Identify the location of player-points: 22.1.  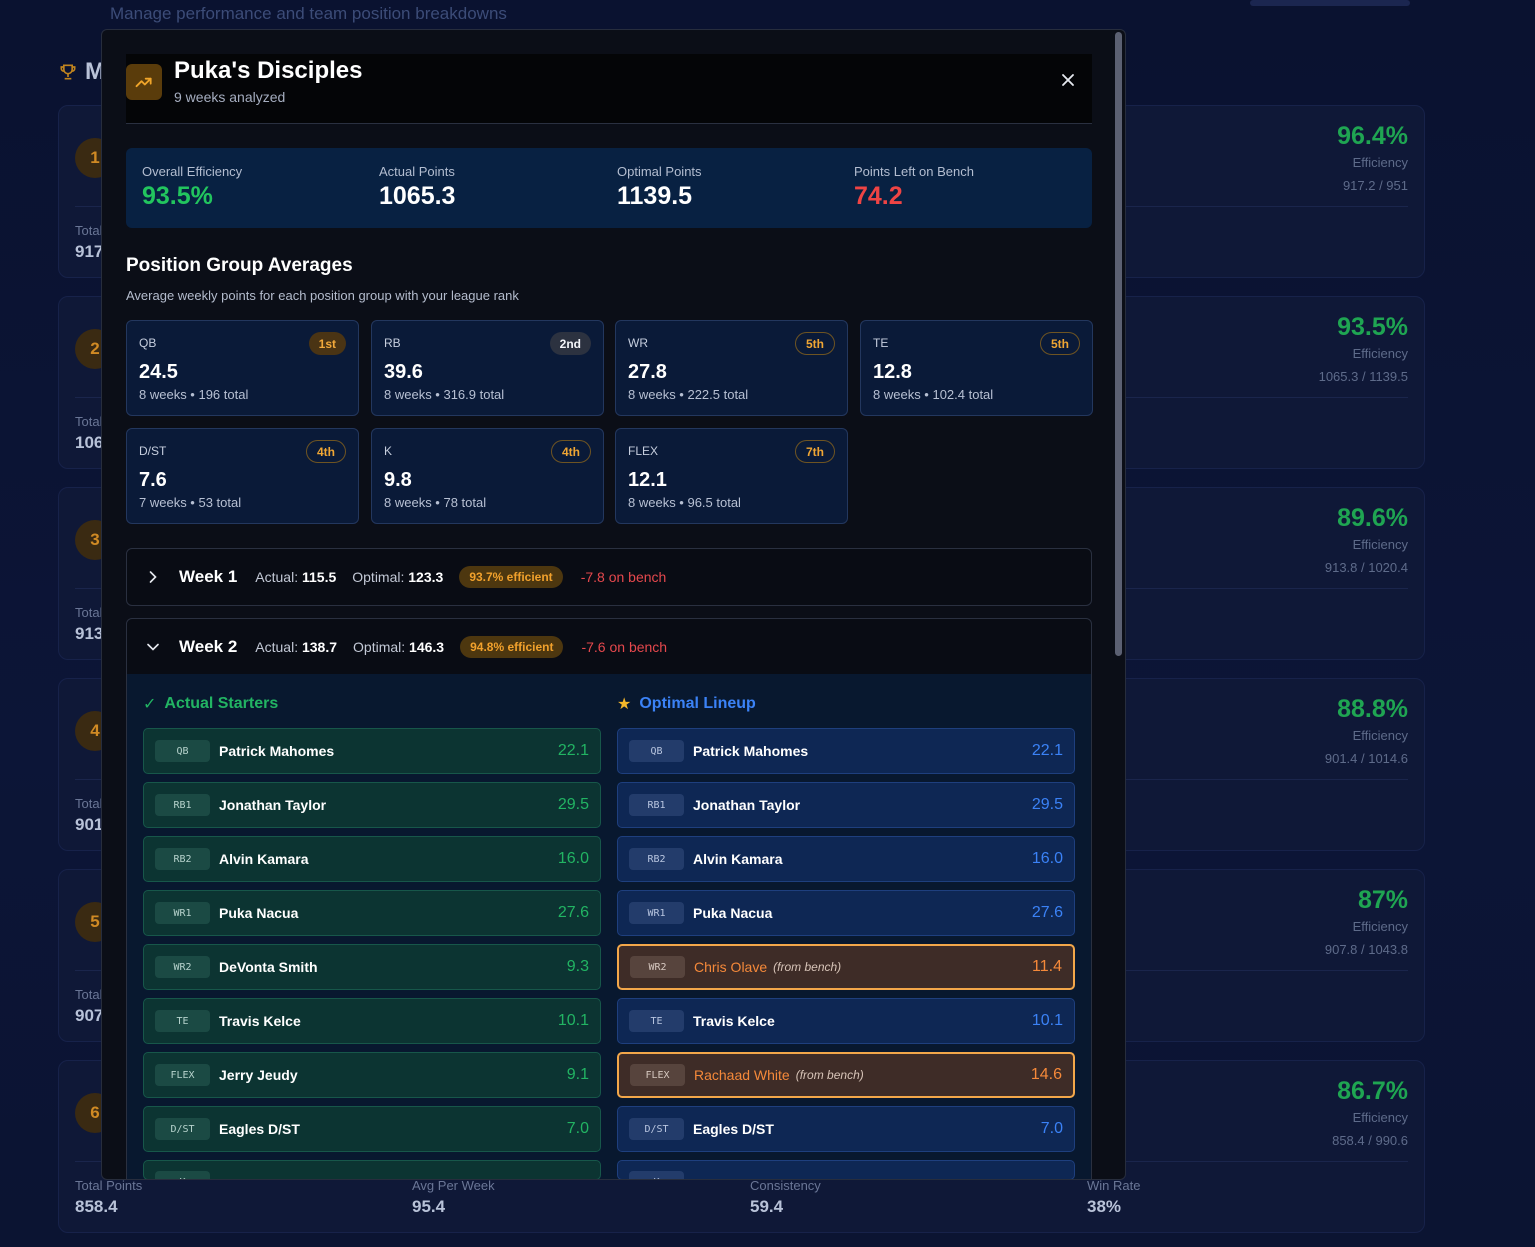
(573, 750).